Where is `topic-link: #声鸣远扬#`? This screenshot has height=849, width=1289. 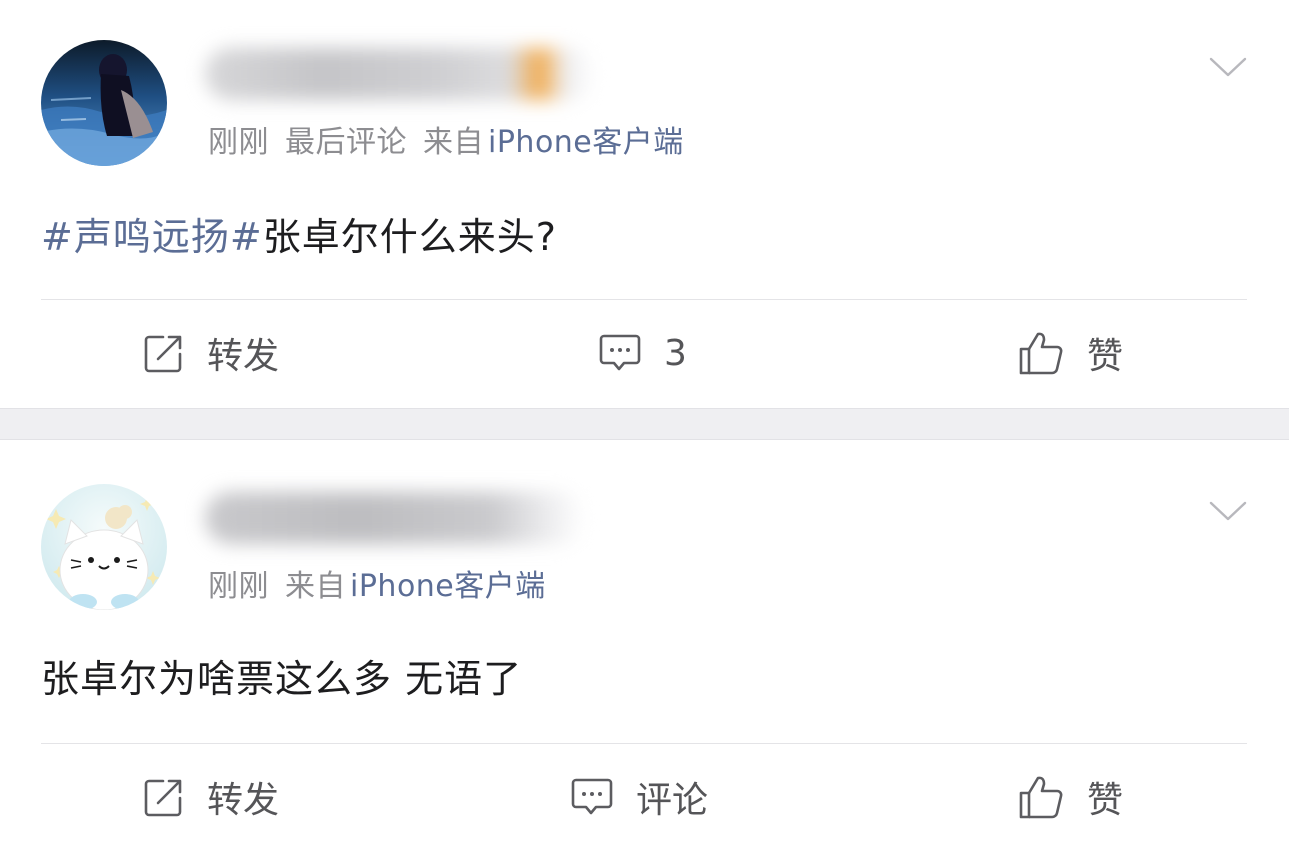 topic-link: #声鸣远扬# is located at coordinates (152, 237).